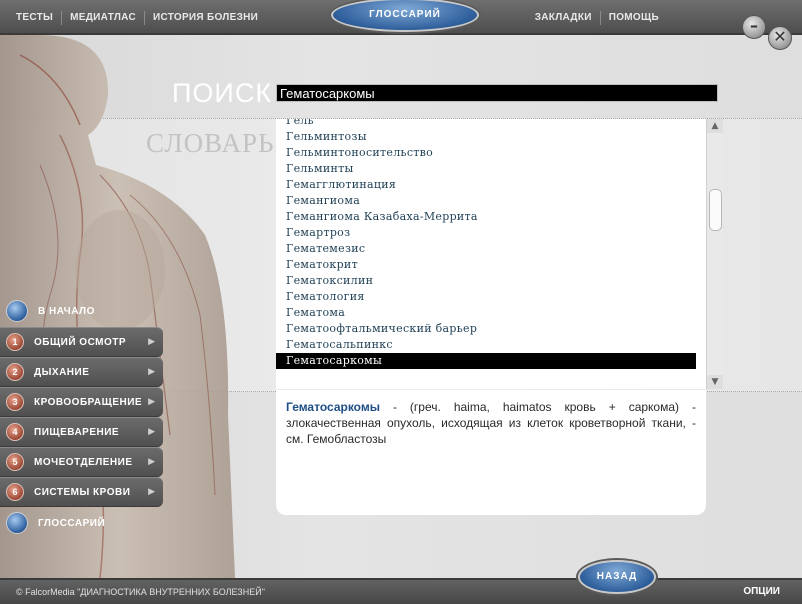 The image size is (802, 604). What do you see at coordinates (491, 265) in the screenshot?
I see `list-item: Гематокрит` at bounding box center [491, 265].